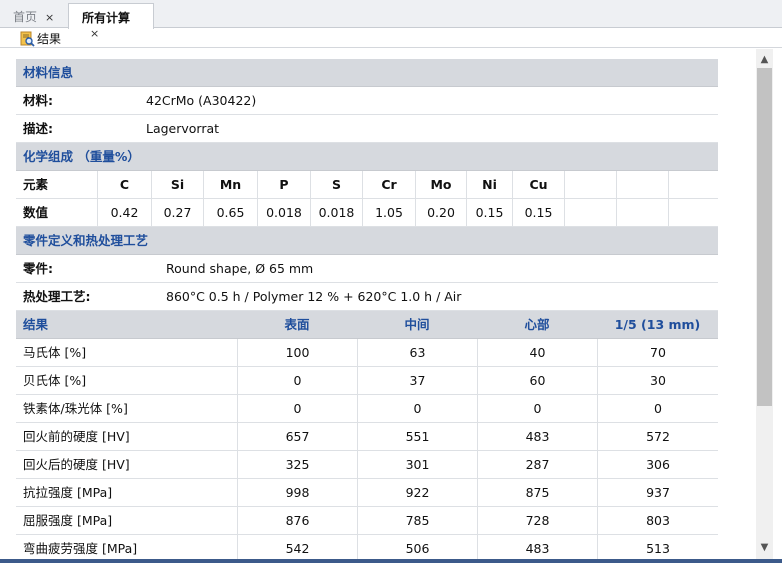  I want to click on table-row: 回火前的硬度 [HV] 657 551 483 572, so click(367, 437).